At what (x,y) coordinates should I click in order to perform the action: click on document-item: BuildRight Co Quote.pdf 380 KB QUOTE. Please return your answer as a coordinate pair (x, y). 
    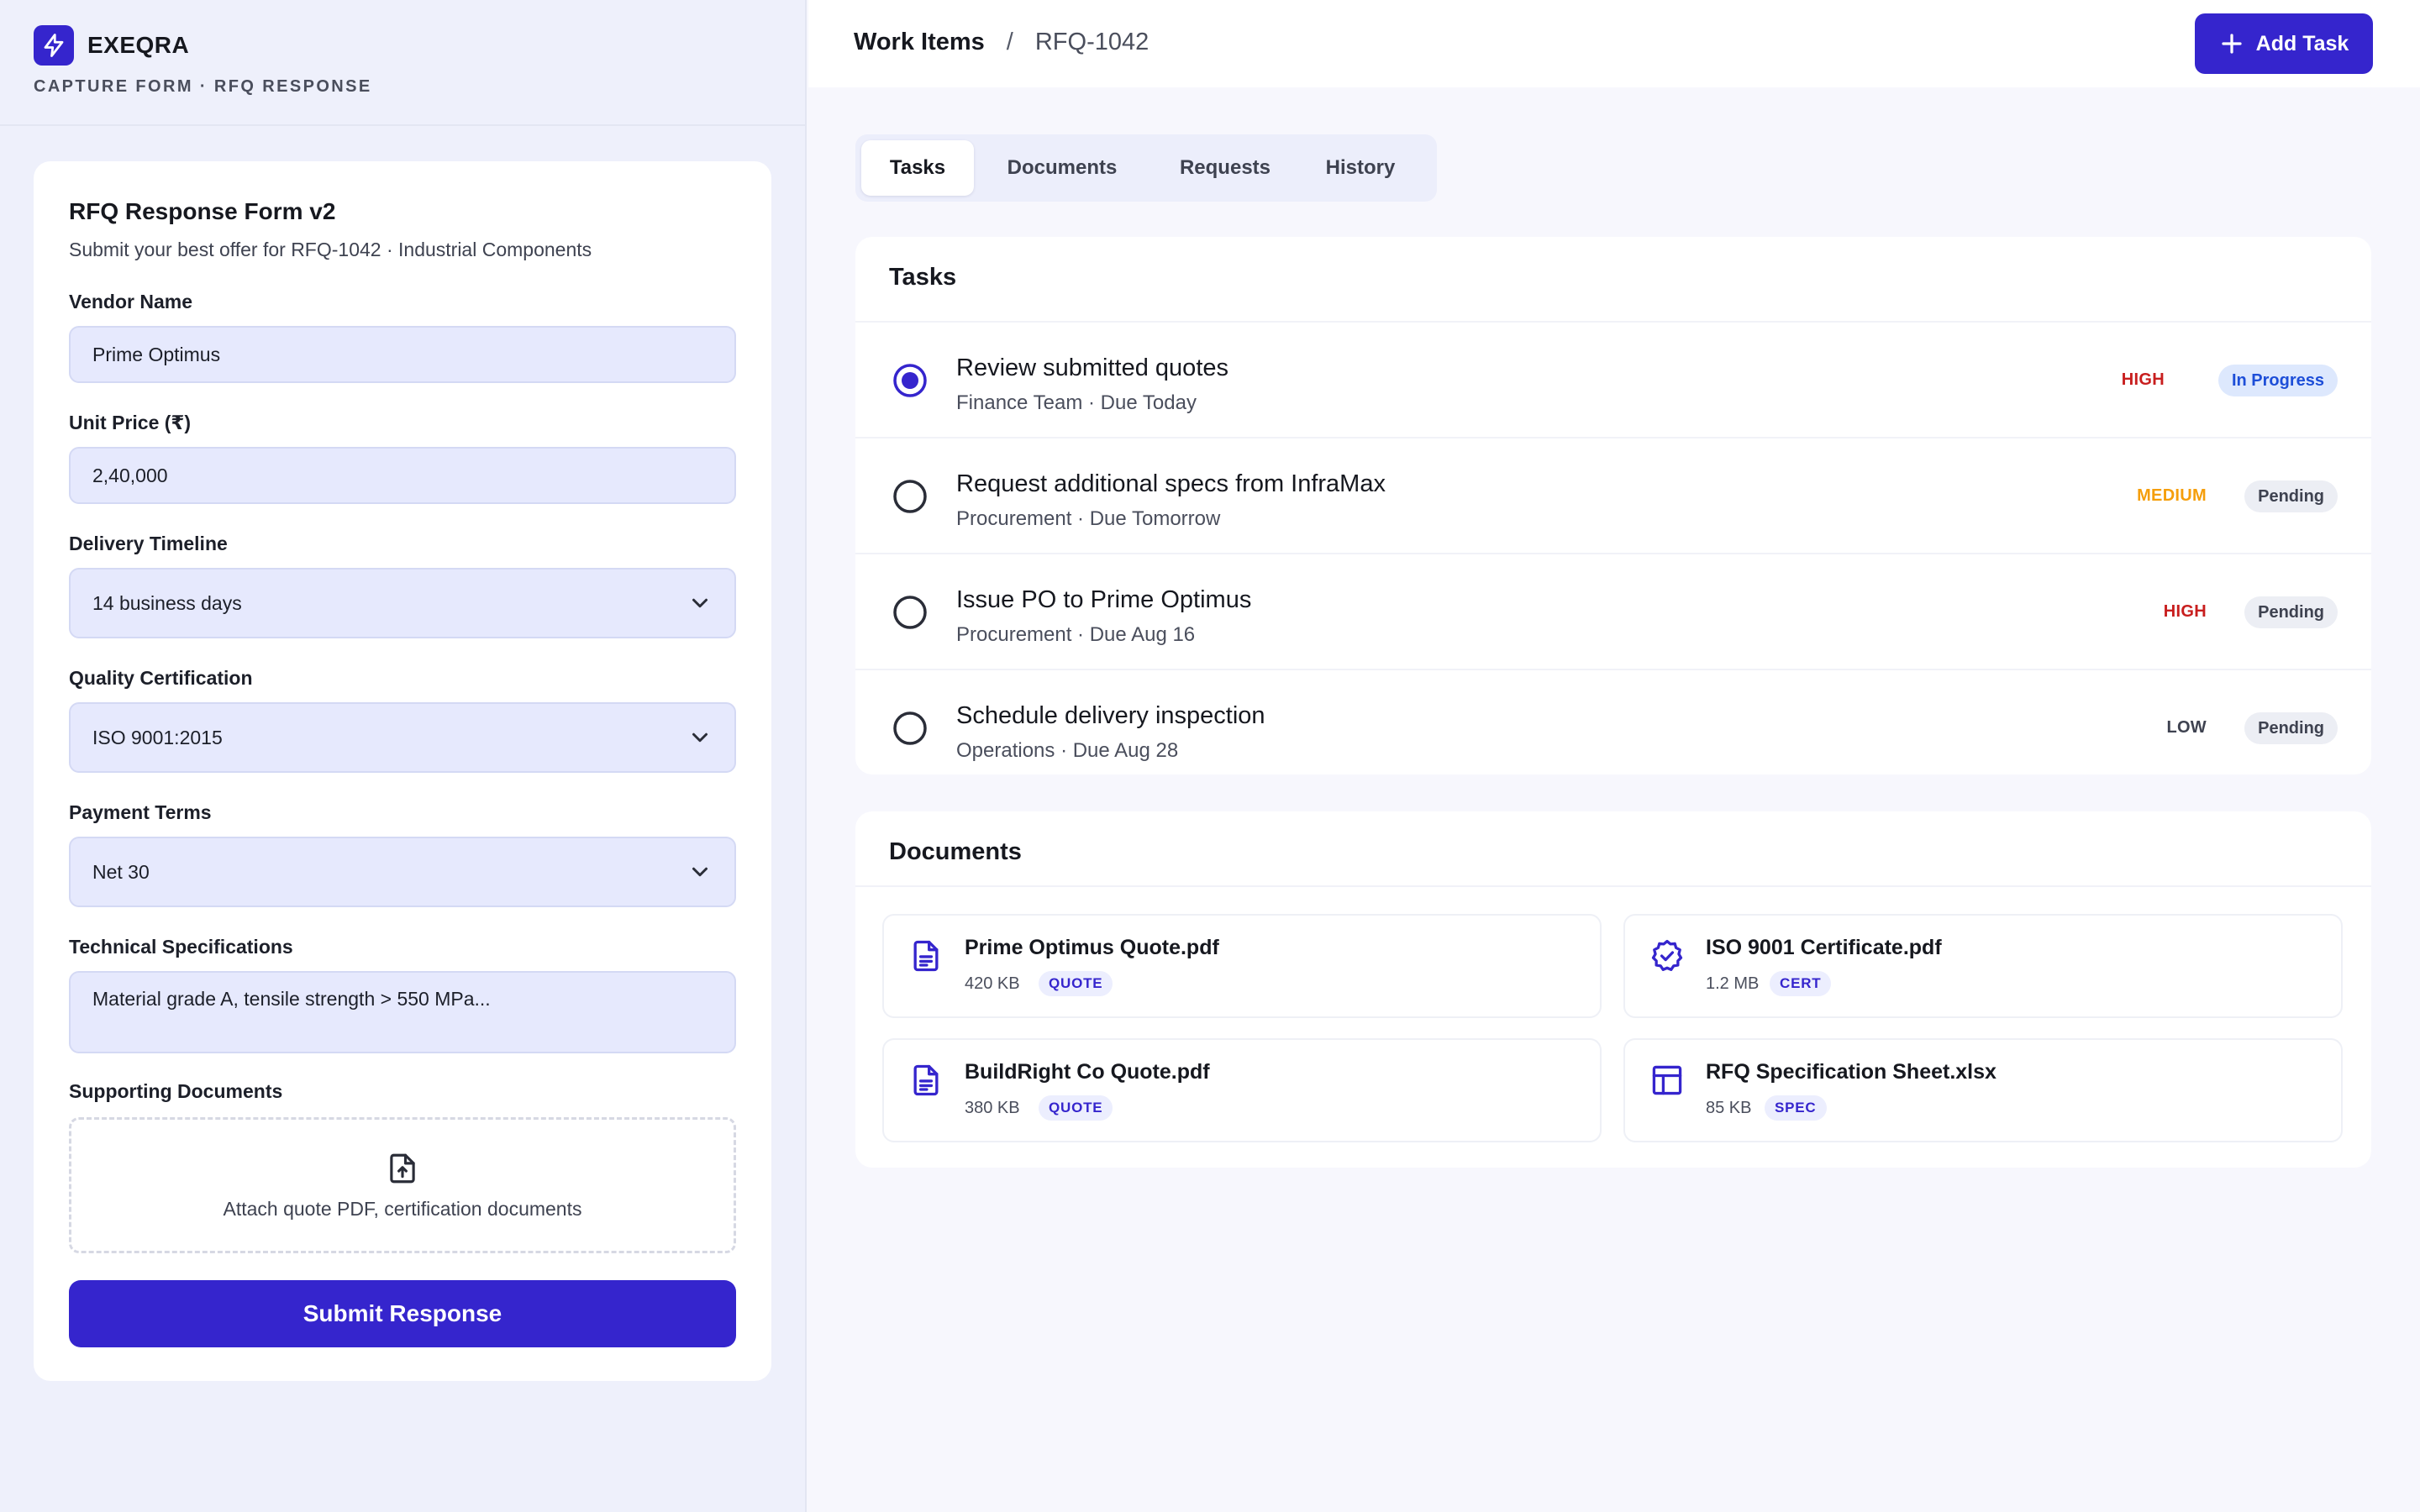
    Looking at the image, I should click on (1242, 1090).